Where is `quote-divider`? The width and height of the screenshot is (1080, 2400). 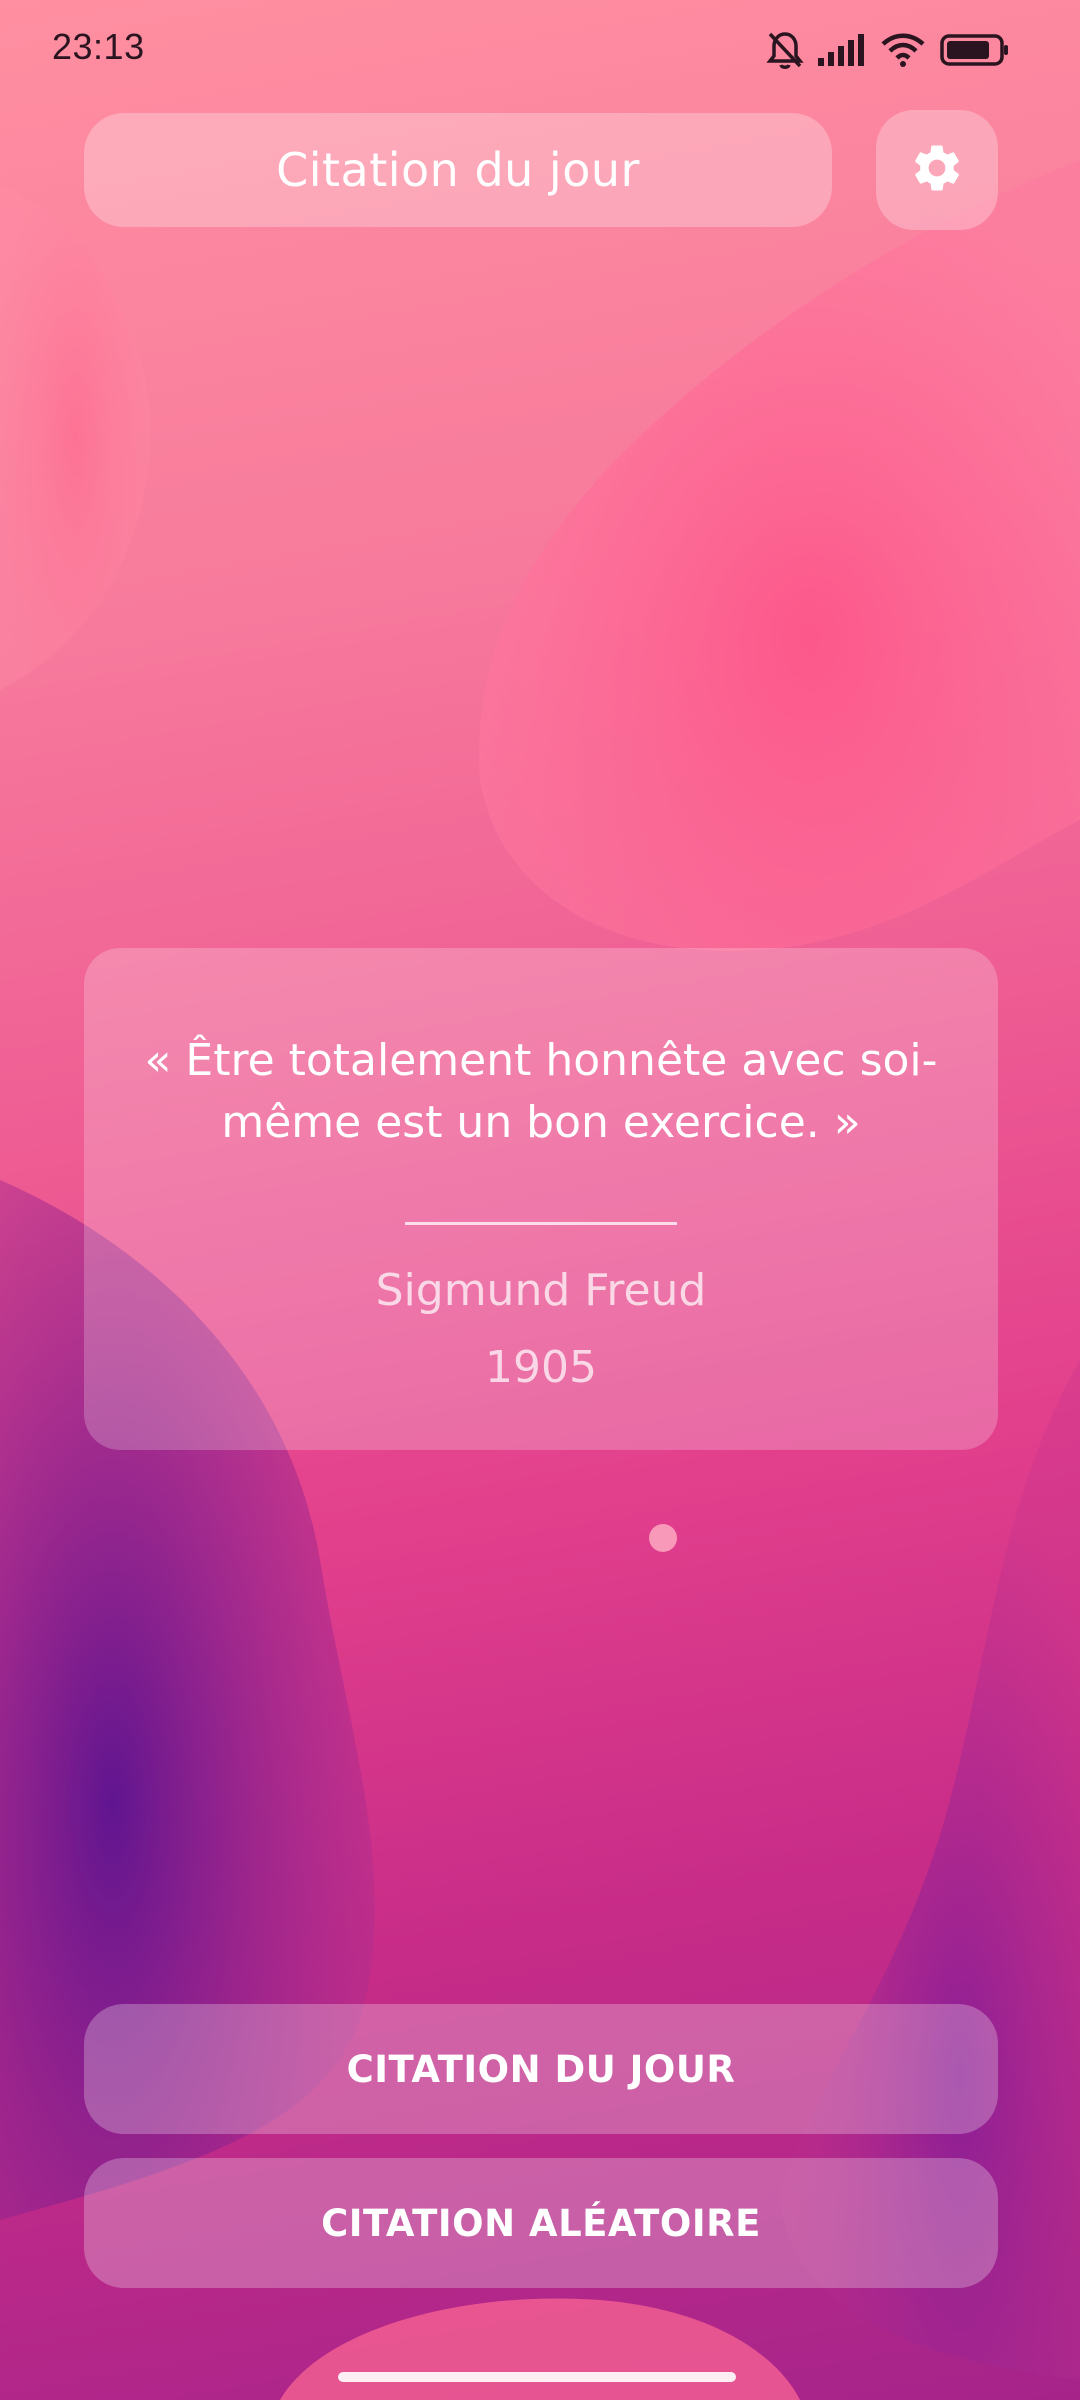
quote-divider is located at coordinates (541, 1223).